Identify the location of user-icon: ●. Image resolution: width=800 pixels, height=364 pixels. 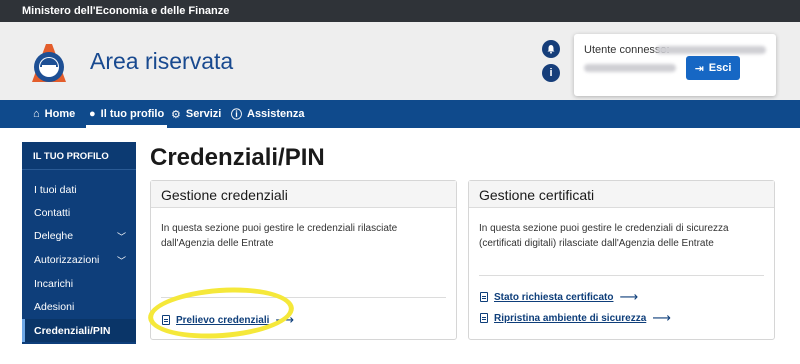
(92, 114).